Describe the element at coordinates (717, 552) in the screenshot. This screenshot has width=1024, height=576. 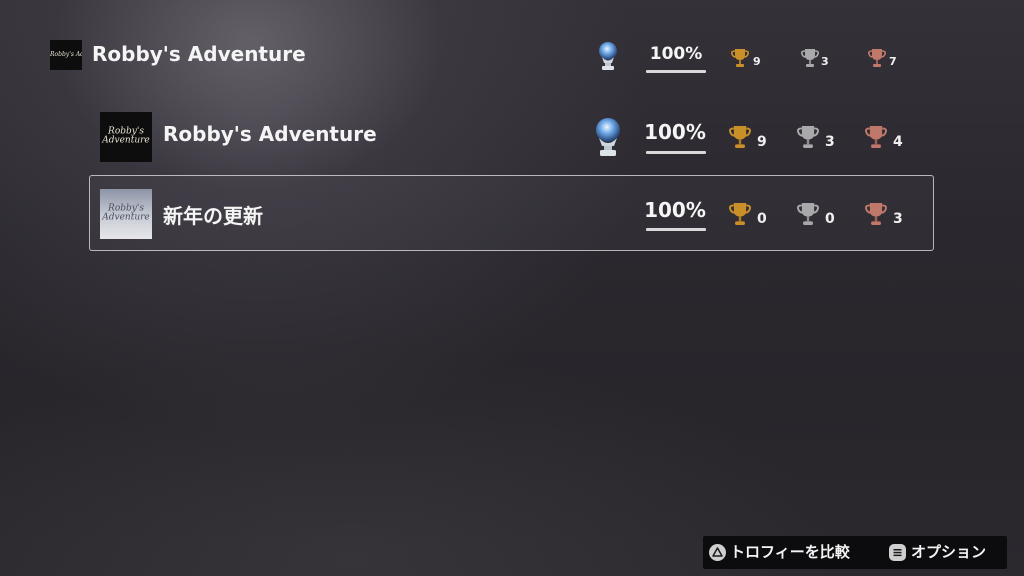
I see `triangle-button-icon` at that location.